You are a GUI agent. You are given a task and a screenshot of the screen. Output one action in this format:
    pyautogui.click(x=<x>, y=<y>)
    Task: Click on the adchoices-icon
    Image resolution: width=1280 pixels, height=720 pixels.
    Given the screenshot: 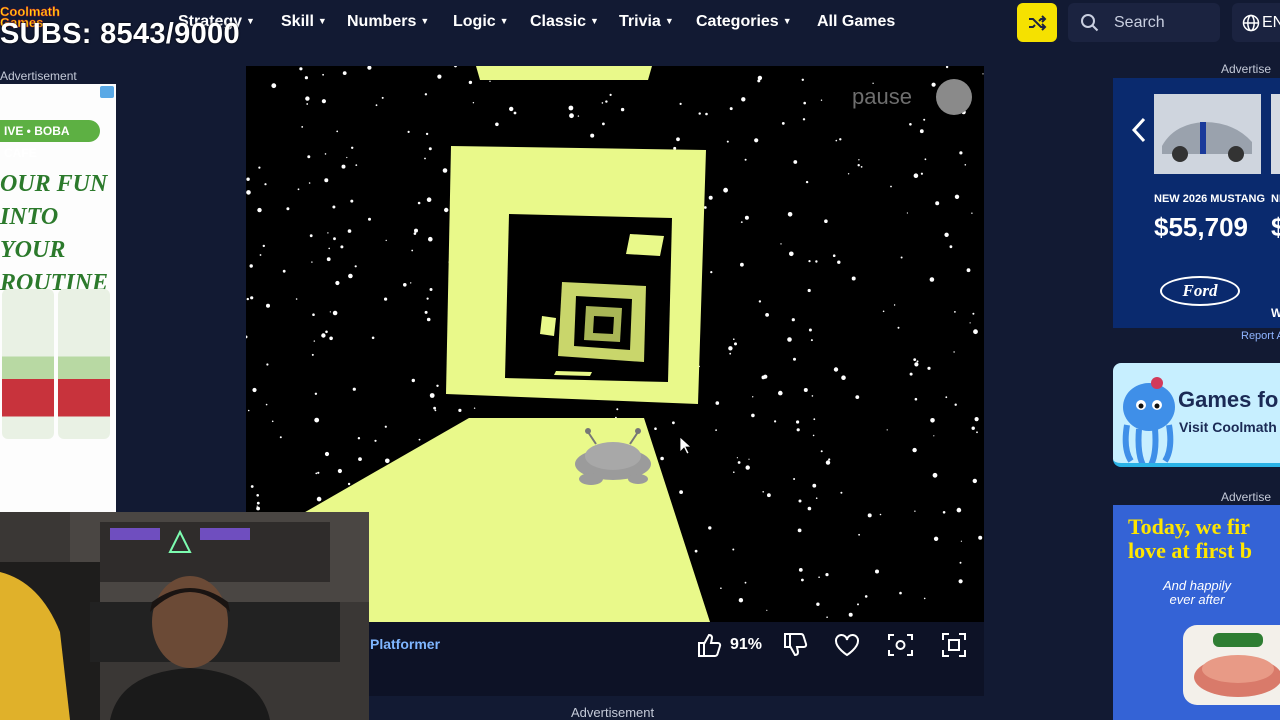 What is the action you would take?
    pyautogui.click(x=107, y=92)
    